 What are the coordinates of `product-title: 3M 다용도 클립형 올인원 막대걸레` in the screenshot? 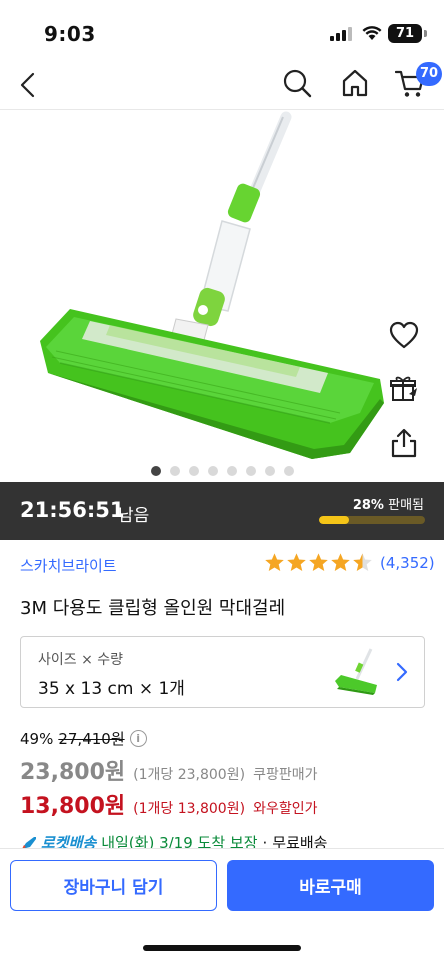 It's located at (153, 608).